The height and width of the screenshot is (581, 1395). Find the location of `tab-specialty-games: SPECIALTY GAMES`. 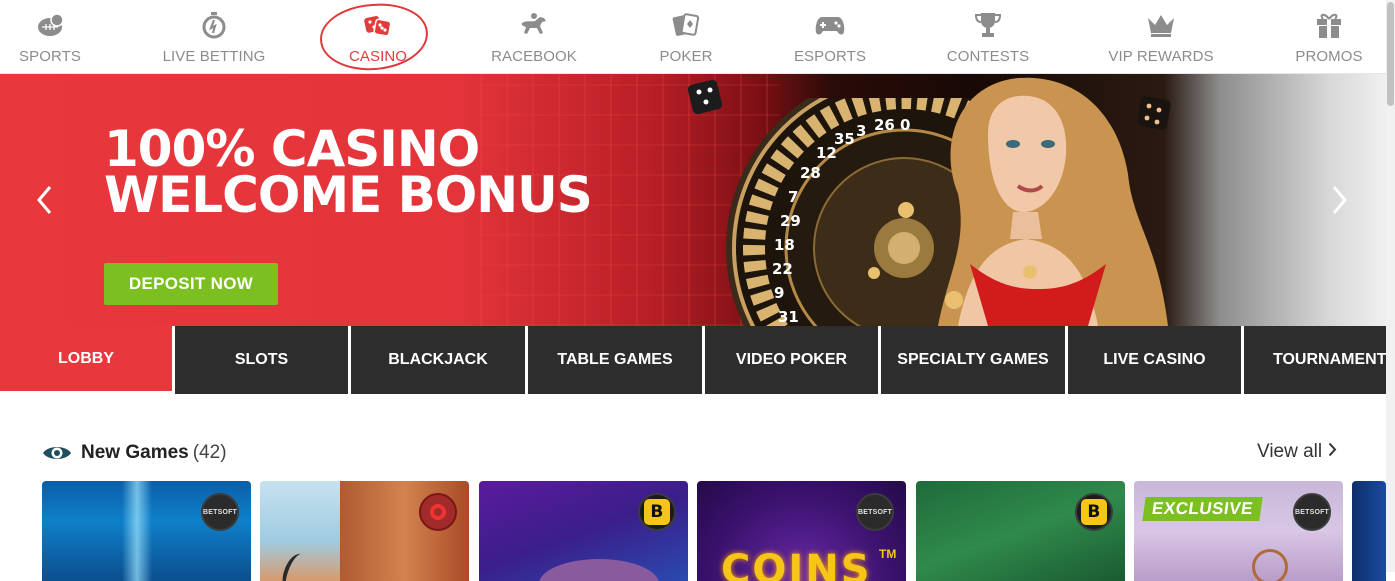

tab-specialty-games: SPECIALTY GAMES is located at coordinates (973, 360).